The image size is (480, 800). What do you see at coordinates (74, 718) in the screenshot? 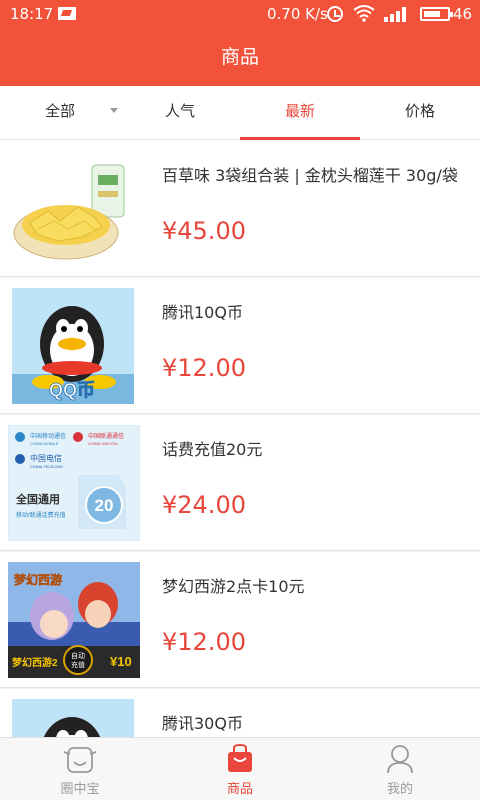
I see `product-image-qq-coin` at bounding box center [74, 718].